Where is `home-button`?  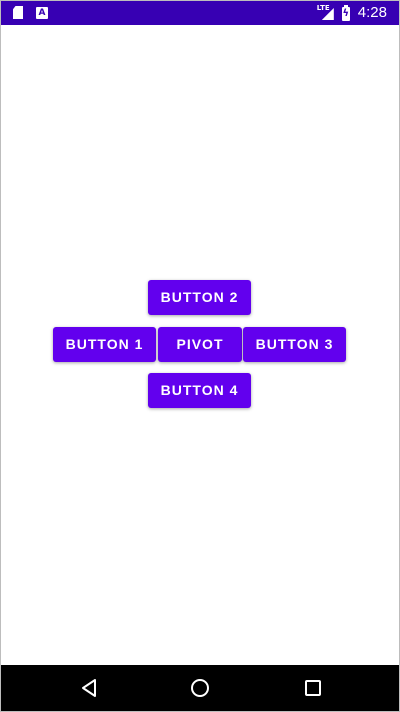 home-button is located at coordinates (200, 688).